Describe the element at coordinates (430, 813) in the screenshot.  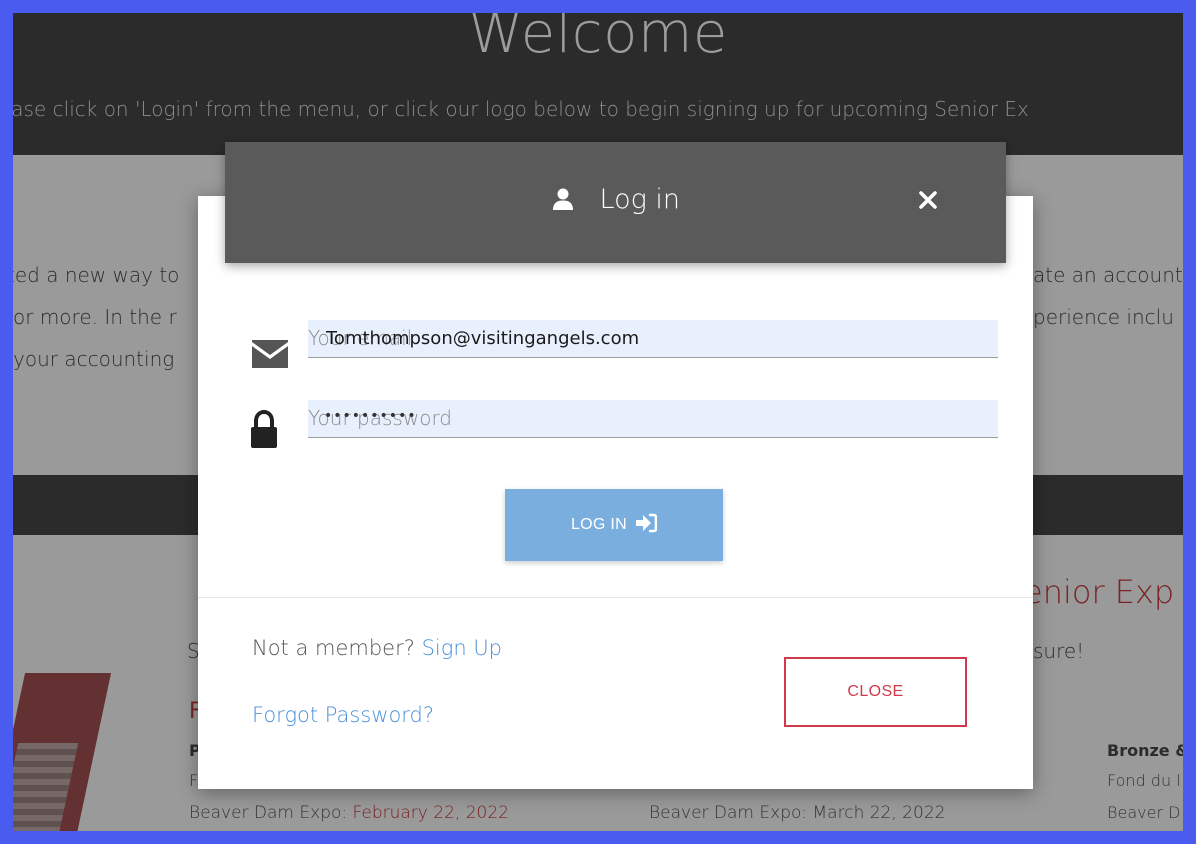
I see `bg-expo-date-value: February 22, 2022` at that location.